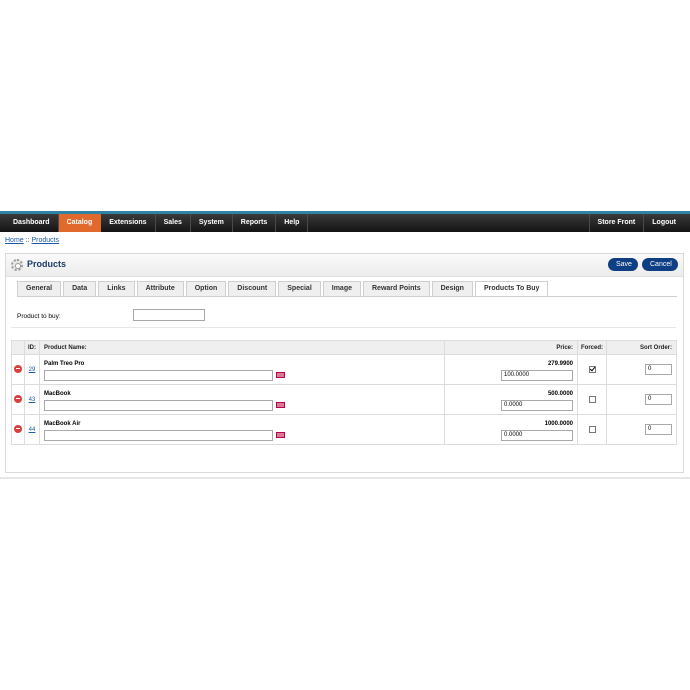 This screenshot has height=690, width=690. Describe the element at coordinates (169, 315) in the screenshot. I see `product-to-buy-input` at that location.